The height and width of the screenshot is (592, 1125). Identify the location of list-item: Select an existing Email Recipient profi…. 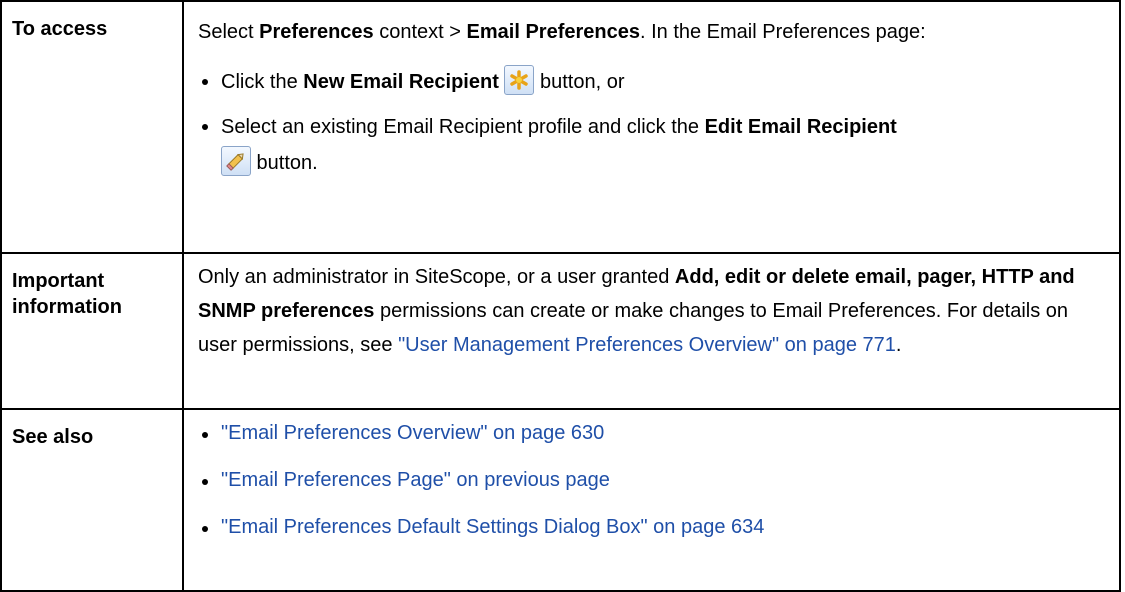
(653, 145).